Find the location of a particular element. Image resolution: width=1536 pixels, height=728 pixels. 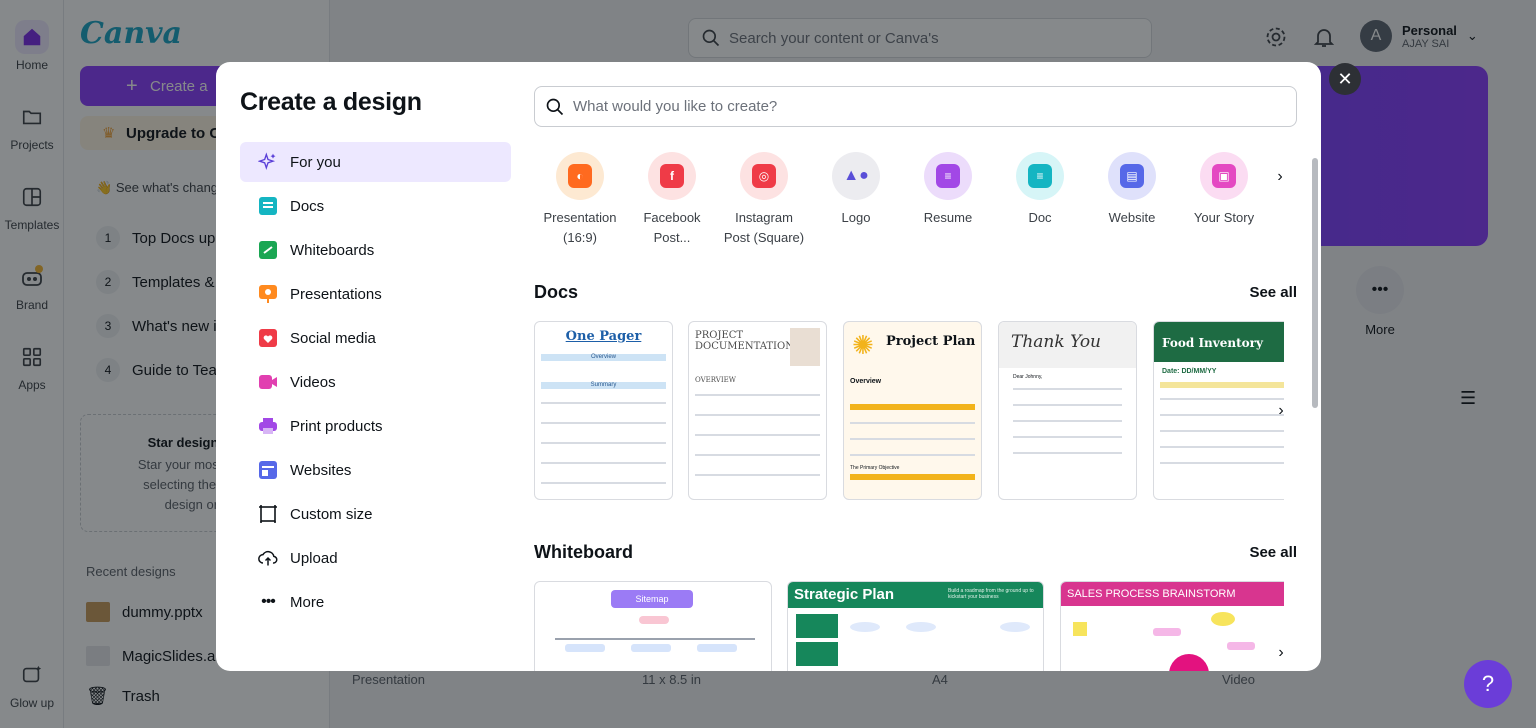

nav-label: Videos is located at coordinates (313, 382).